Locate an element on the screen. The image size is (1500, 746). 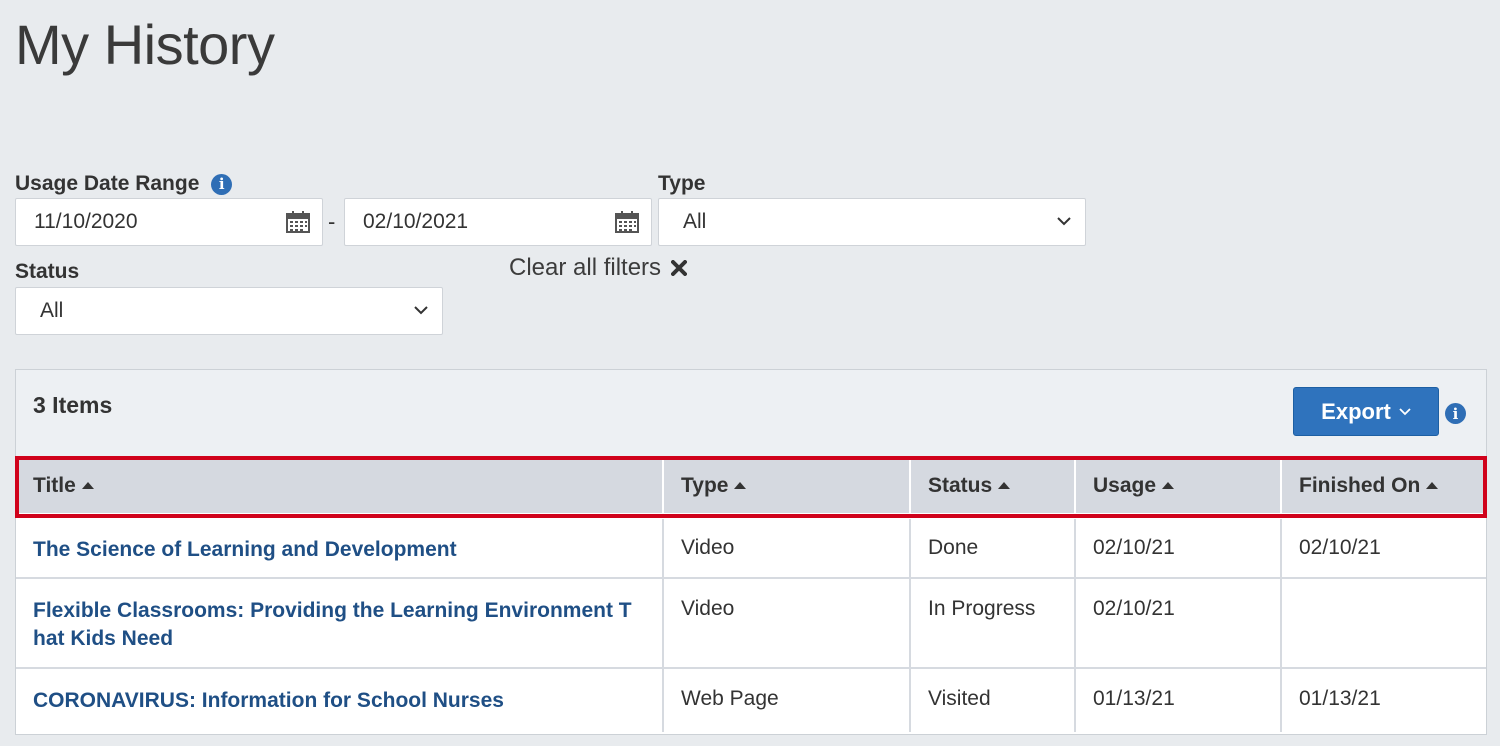
row-status: Done is located at coordinates (993, 545).